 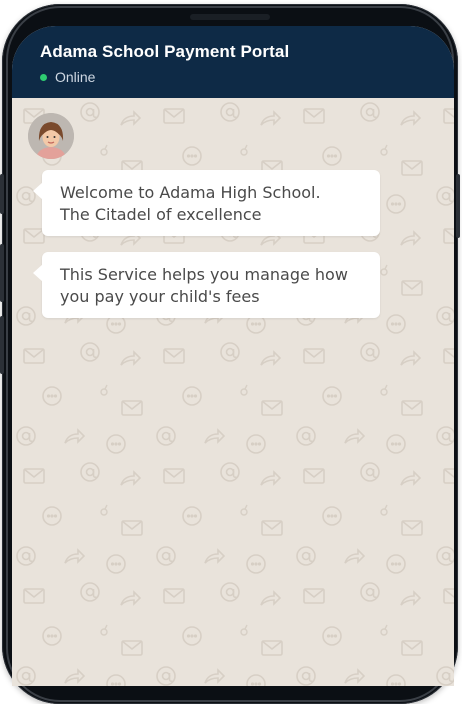 I want to click on message-line: you pay your child's fees, so click(x=160, y=296).